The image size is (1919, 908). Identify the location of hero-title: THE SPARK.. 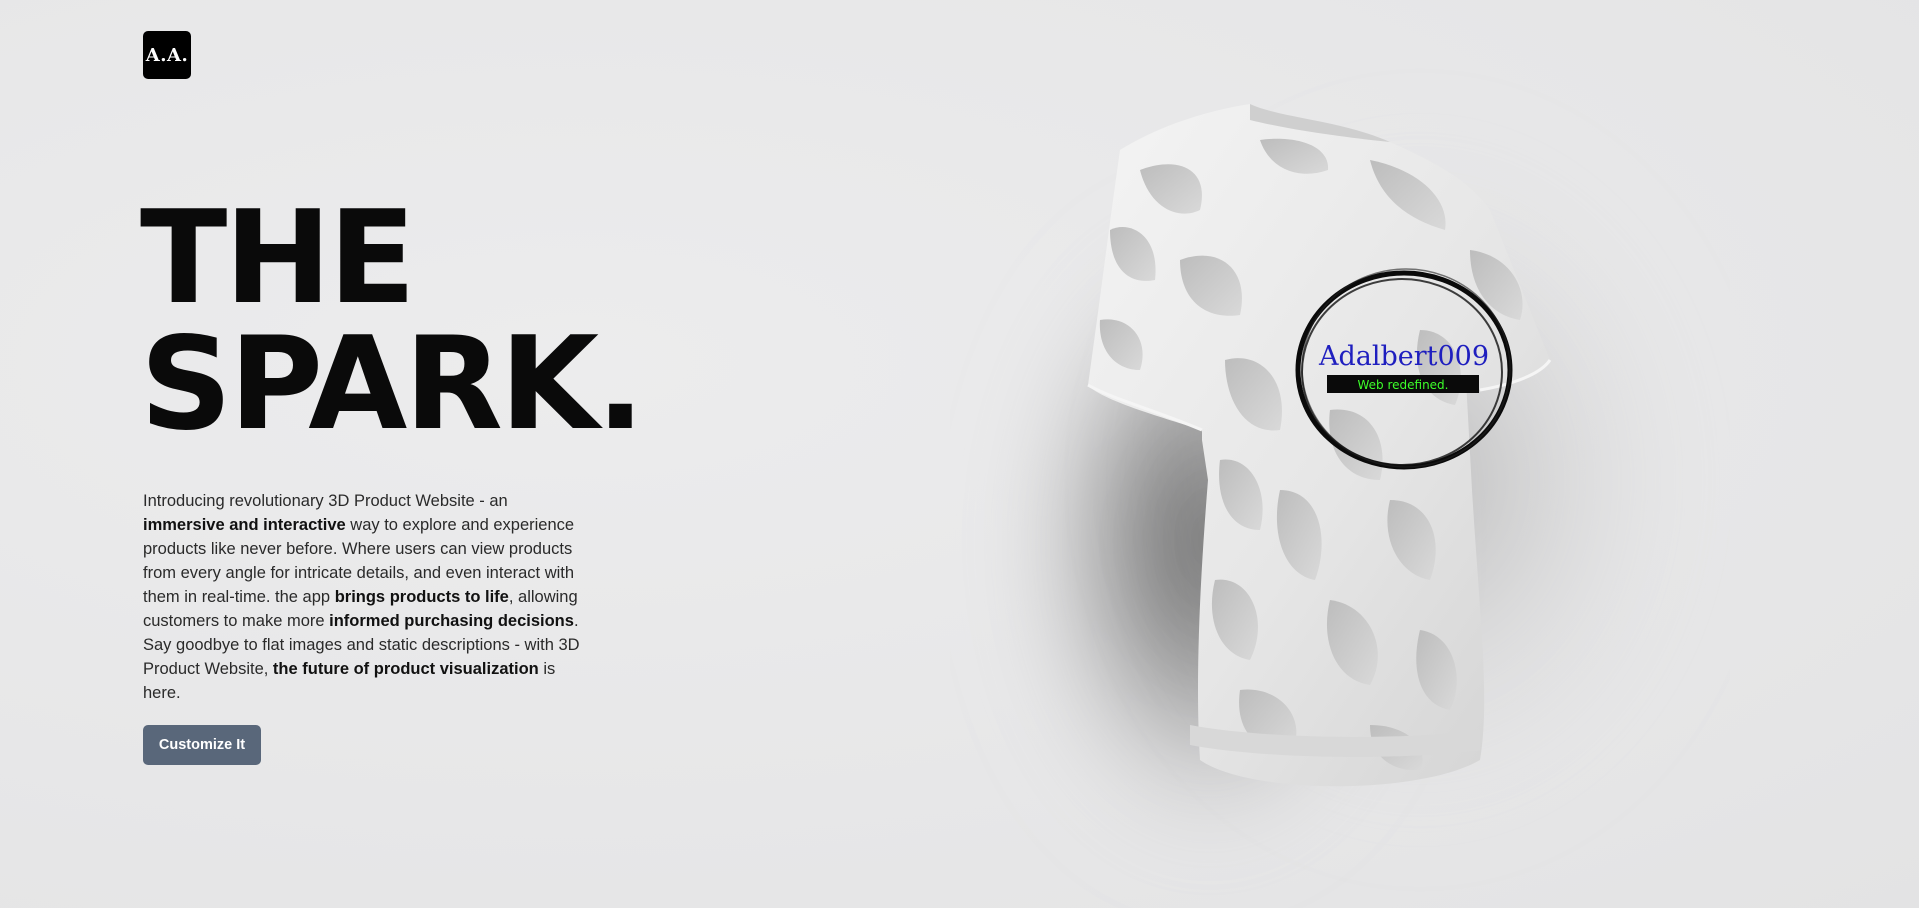
(392, 321).